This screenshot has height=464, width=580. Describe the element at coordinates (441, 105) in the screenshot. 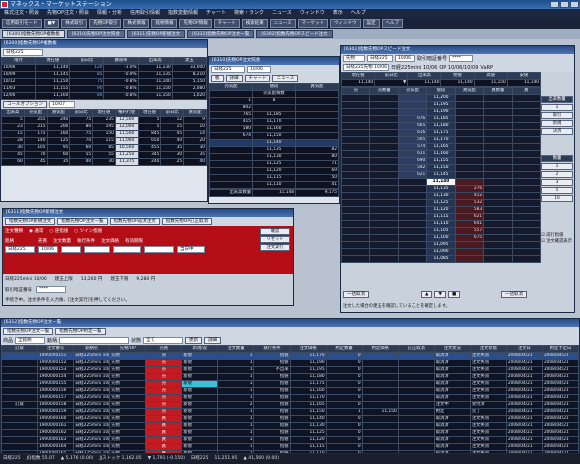

I see `ladder-row: 11,195` at that location.